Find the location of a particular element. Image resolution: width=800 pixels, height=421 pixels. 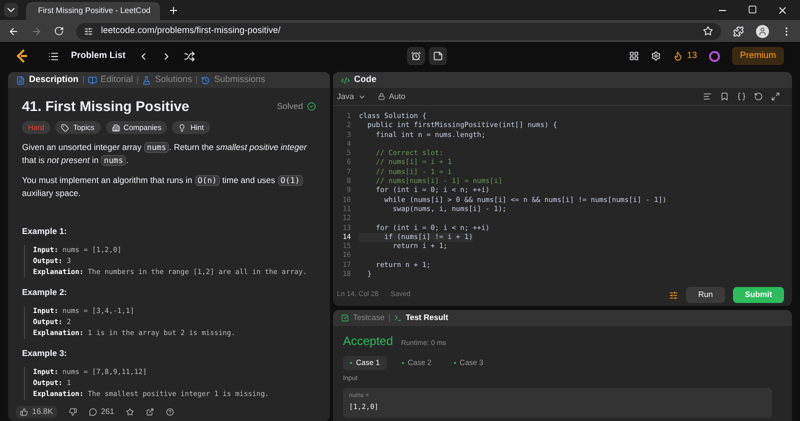

points-icon is located at coordinates (714, 56).